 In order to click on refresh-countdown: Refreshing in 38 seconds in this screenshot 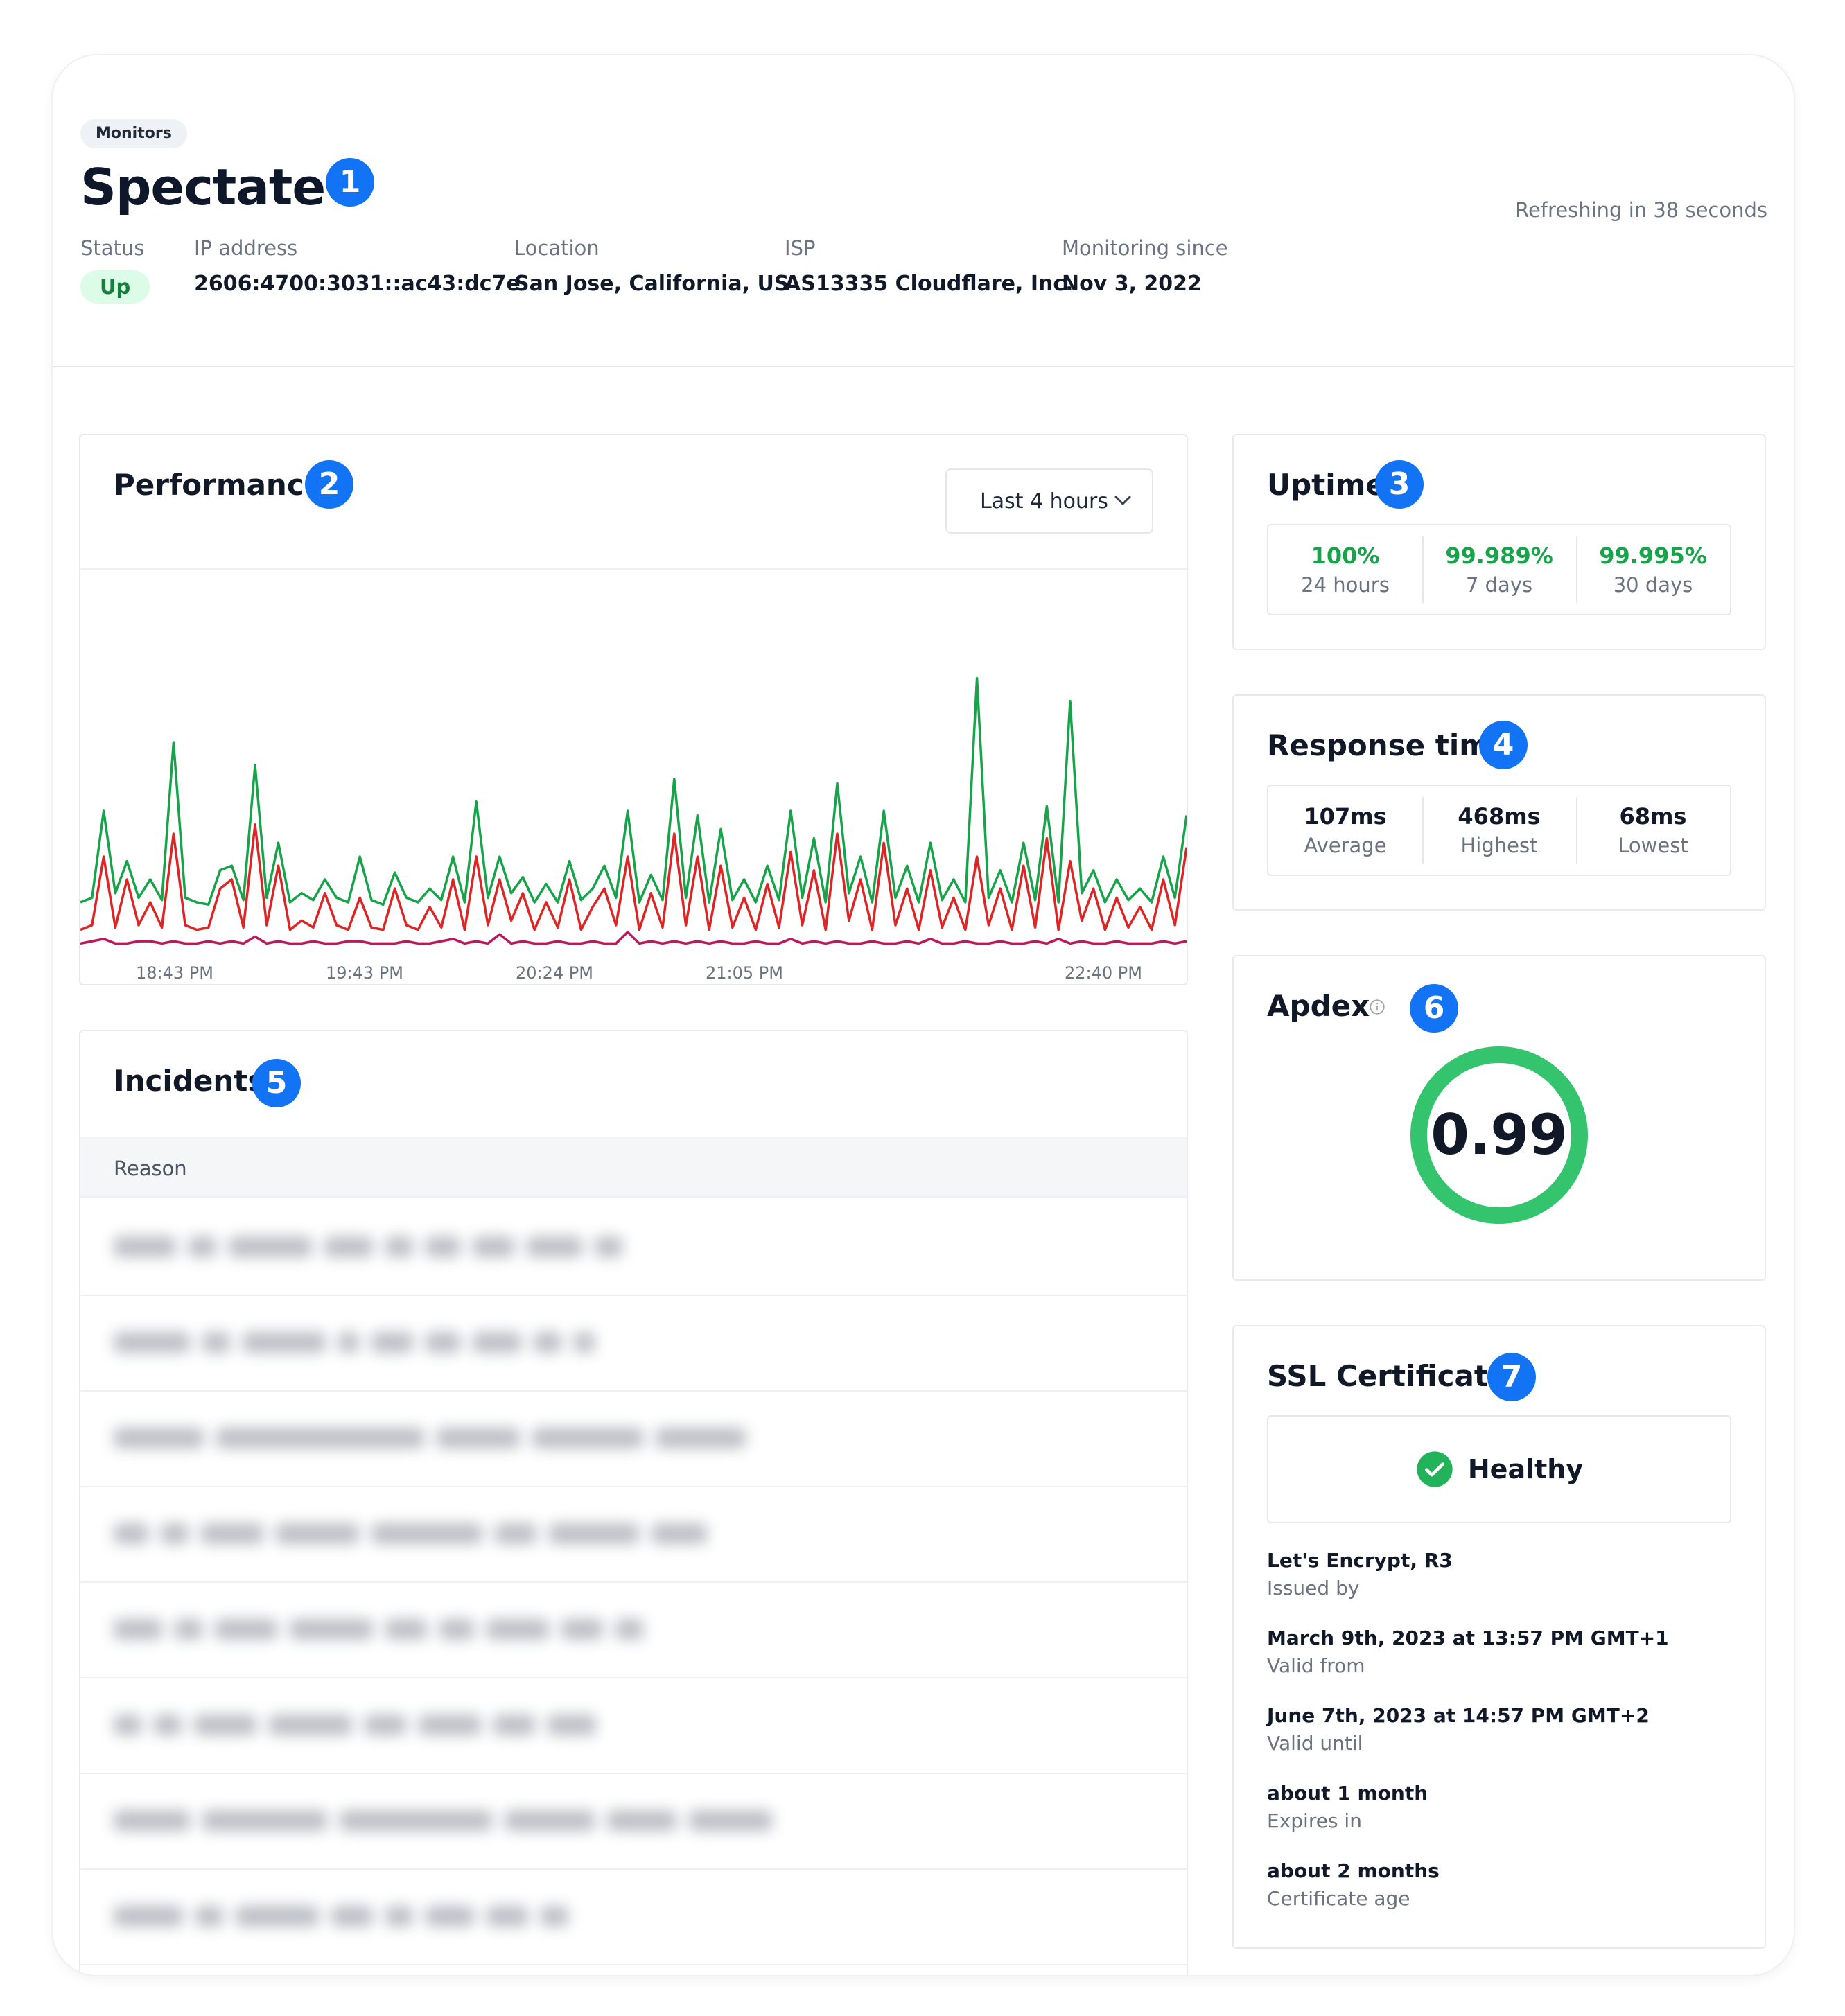, I will do `click(1641, 210)`.